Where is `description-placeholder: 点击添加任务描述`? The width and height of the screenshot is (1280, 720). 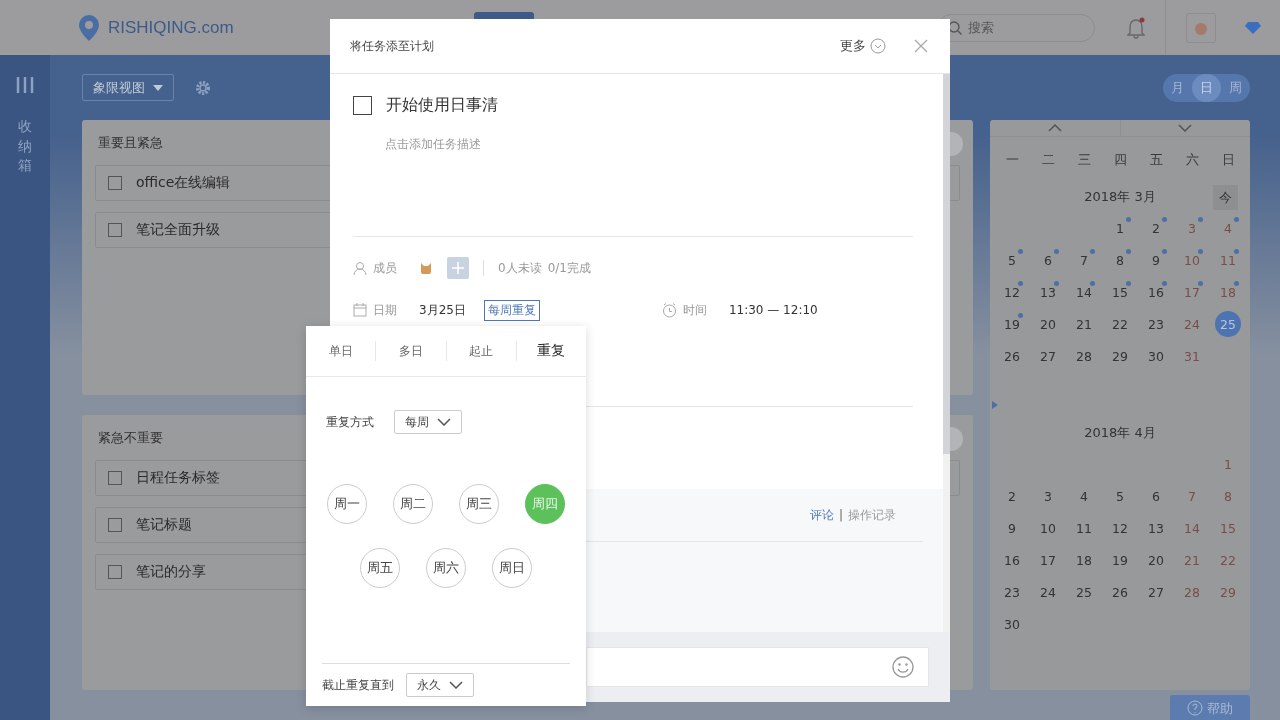
description-placeholder: 点击添加任务描述 is located at coordinates (433, 144).